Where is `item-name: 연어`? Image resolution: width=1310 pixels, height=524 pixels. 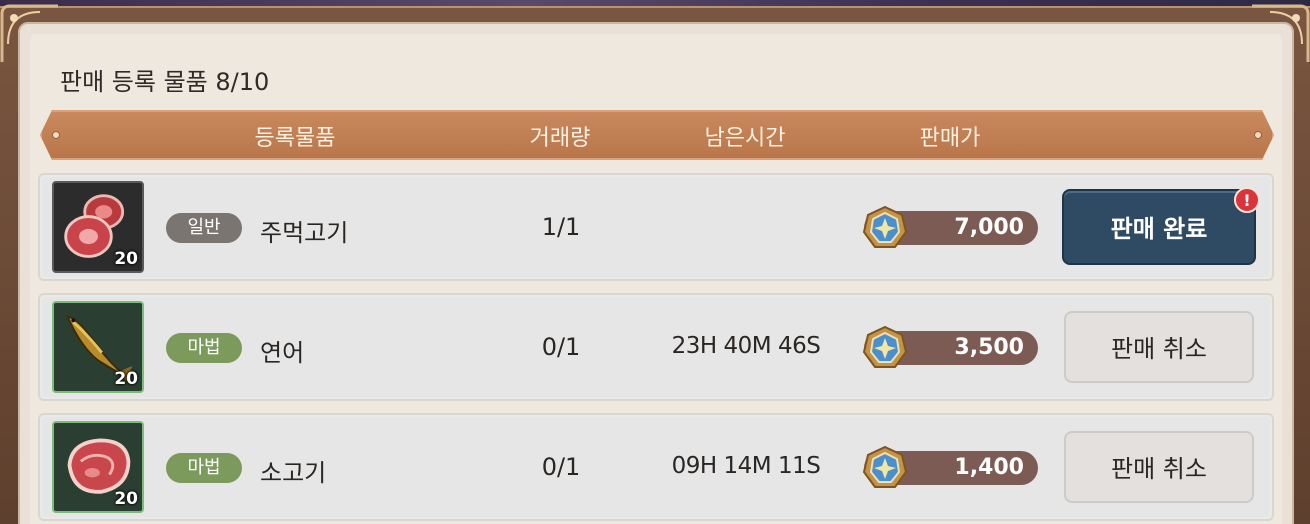
item-name: 연어 is located at coordinates (282, 353).